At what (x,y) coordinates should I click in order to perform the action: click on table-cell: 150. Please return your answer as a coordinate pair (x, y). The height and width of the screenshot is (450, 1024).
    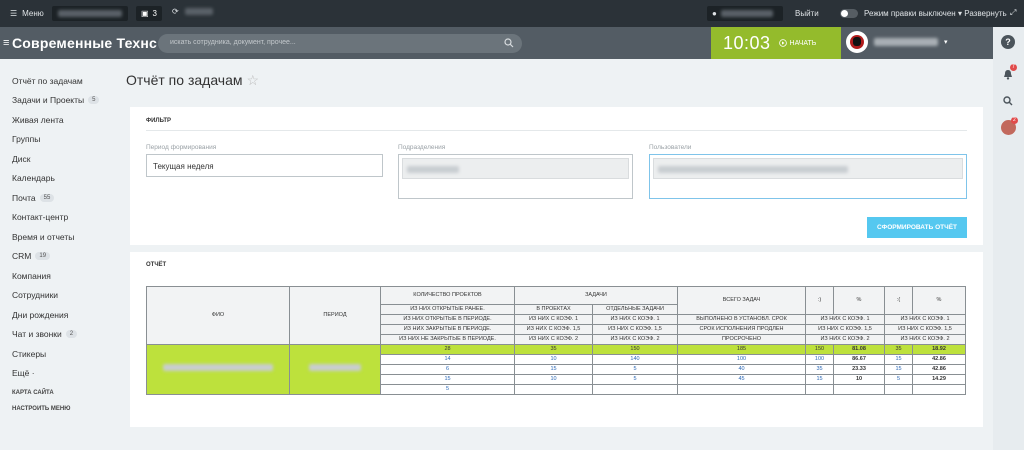
    Looking at the image, I should click on (635, 349).